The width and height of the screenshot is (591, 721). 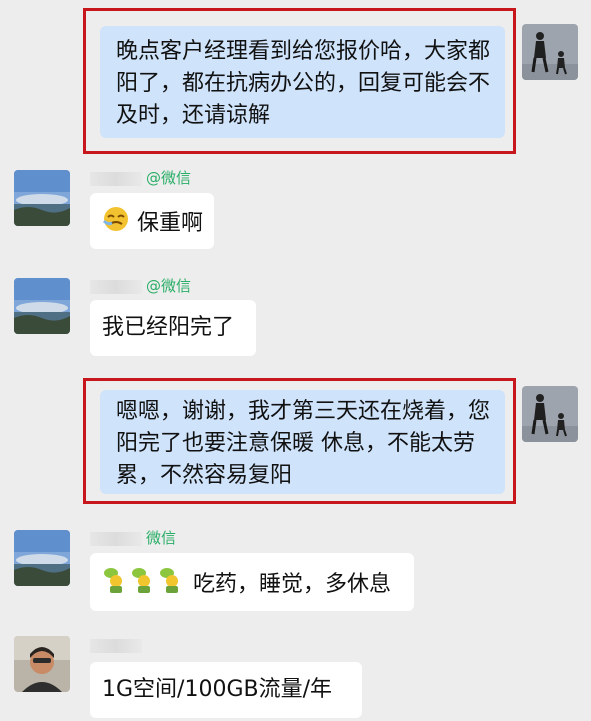 I want to click on incoming-message-bubble: 吃药，睡觉，多休息, so click(x=252, y=582).